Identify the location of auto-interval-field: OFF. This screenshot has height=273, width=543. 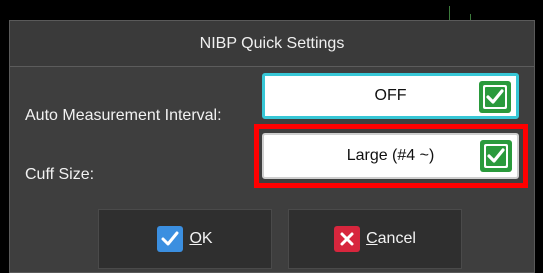
(390, 96).